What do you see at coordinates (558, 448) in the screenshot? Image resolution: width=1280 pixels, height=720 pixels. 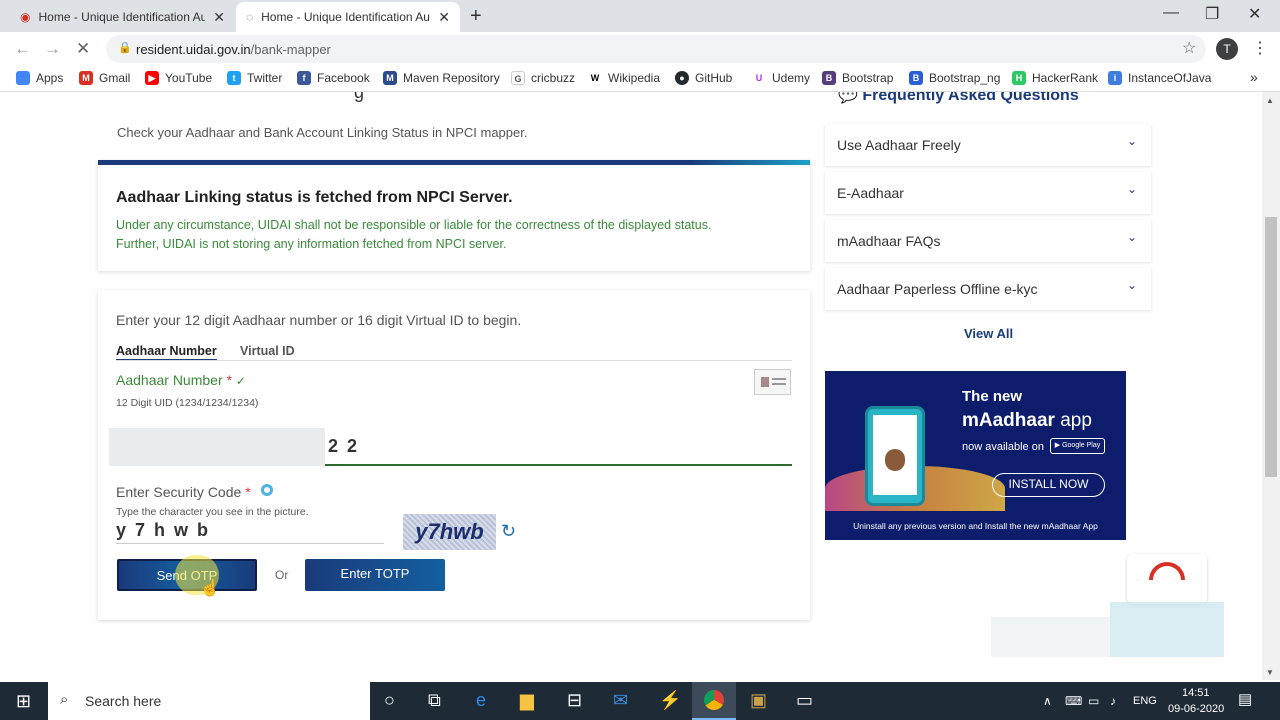 I see `aadhaar-number-input: 2 2` at bounding box center [558, 448].